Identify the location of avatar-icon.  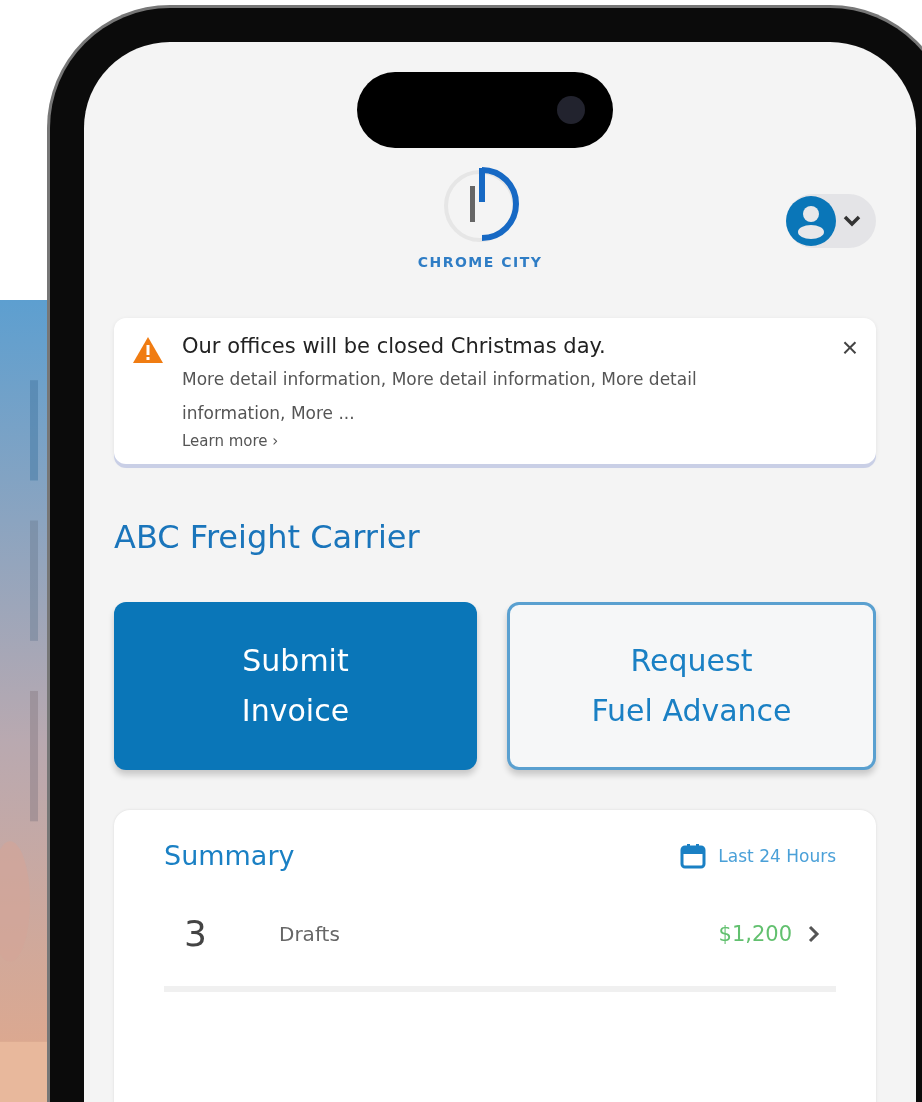
(811, 221).